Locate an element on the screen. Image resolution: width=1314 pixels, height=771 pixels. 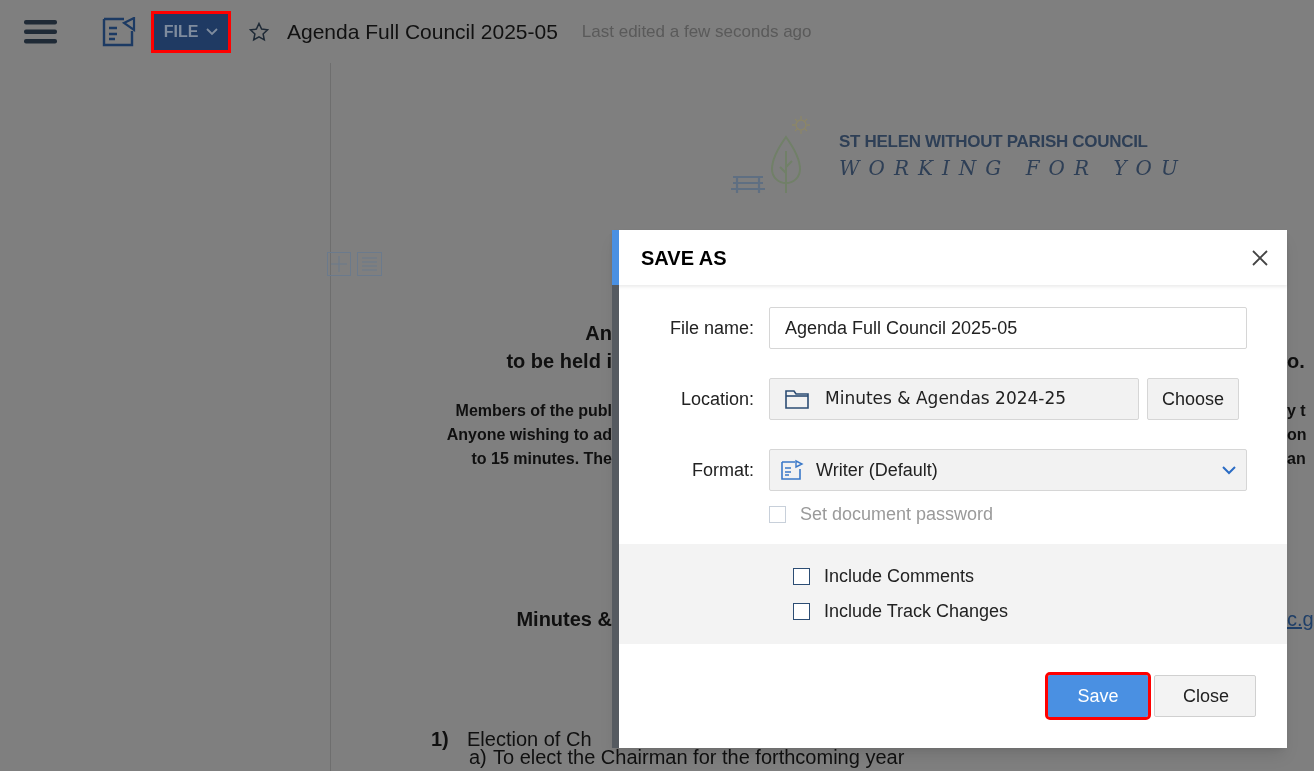
list-text: To elect the Chairman for the forthcoming year is located at coordinates (699, 757).